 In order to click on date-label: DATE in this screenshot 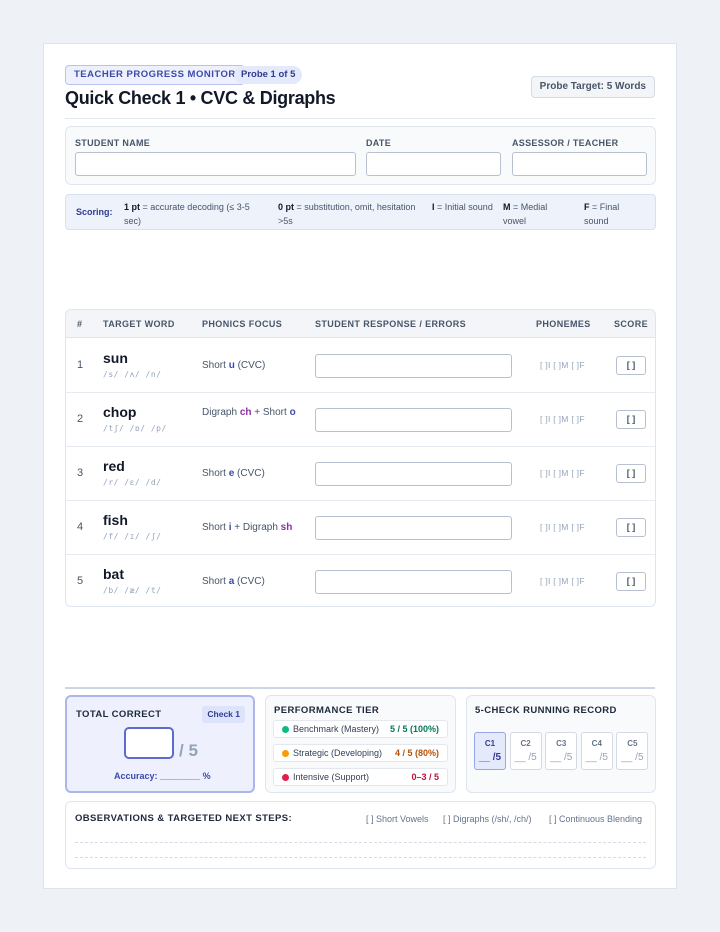, I will do `click(379, 143)`.